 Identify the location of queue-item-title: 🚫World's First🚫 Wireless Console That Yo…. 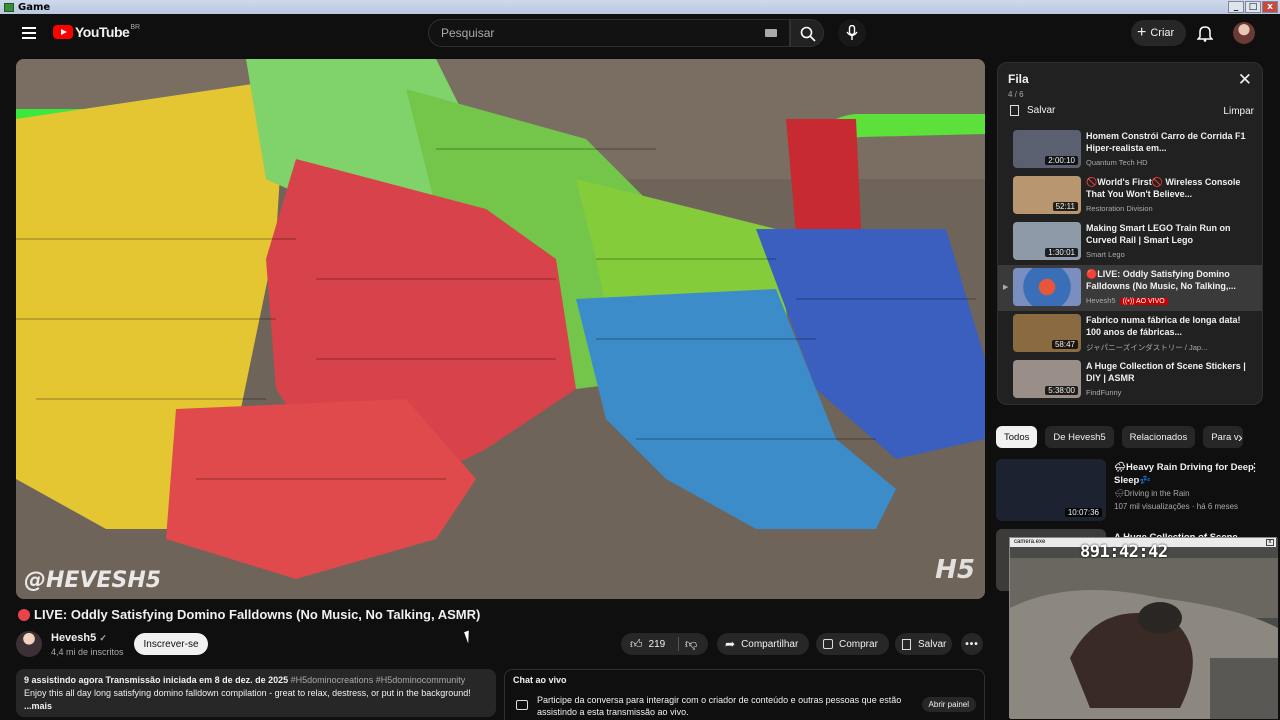
(1163, 188).